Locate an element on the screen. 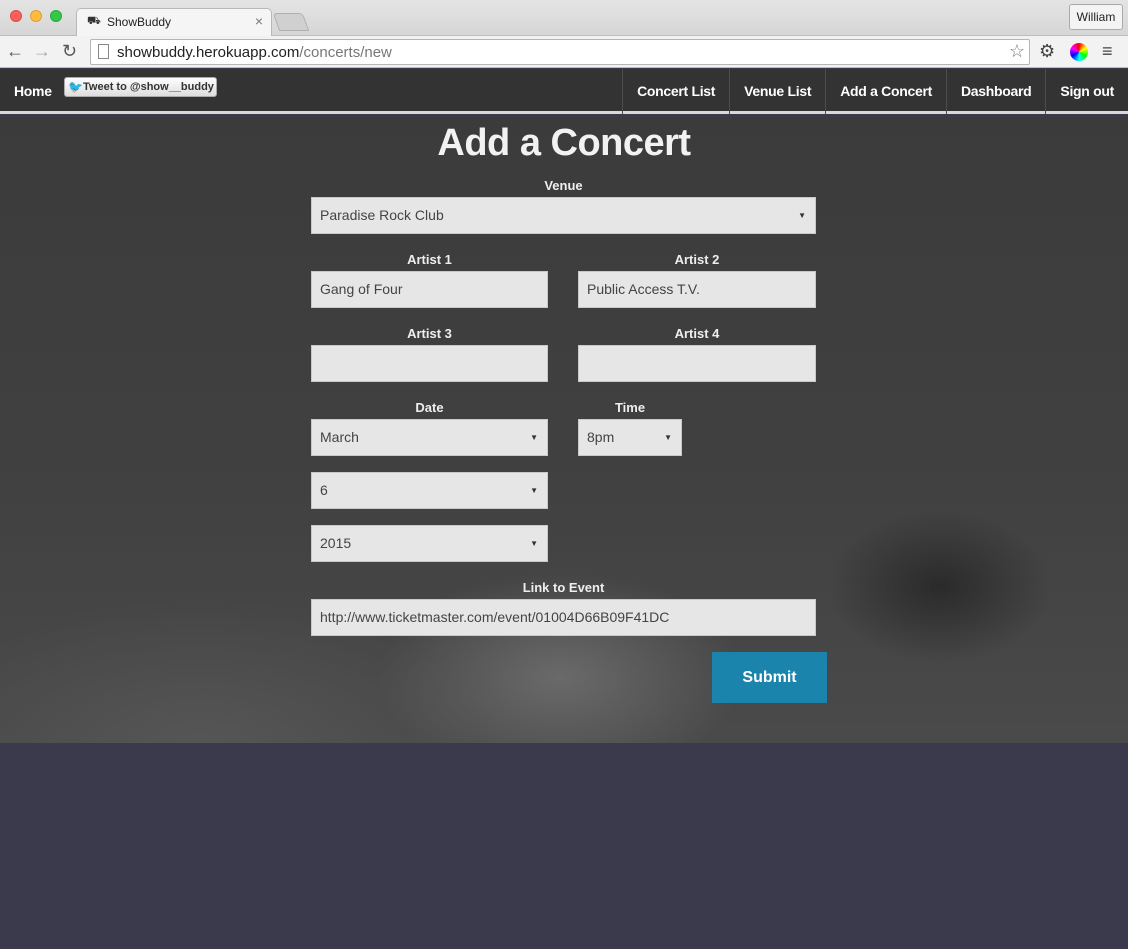 Image resolution: width=1128 pixels, height=949 pixels. color-extension-icon is located at coordinates (1079, 52).